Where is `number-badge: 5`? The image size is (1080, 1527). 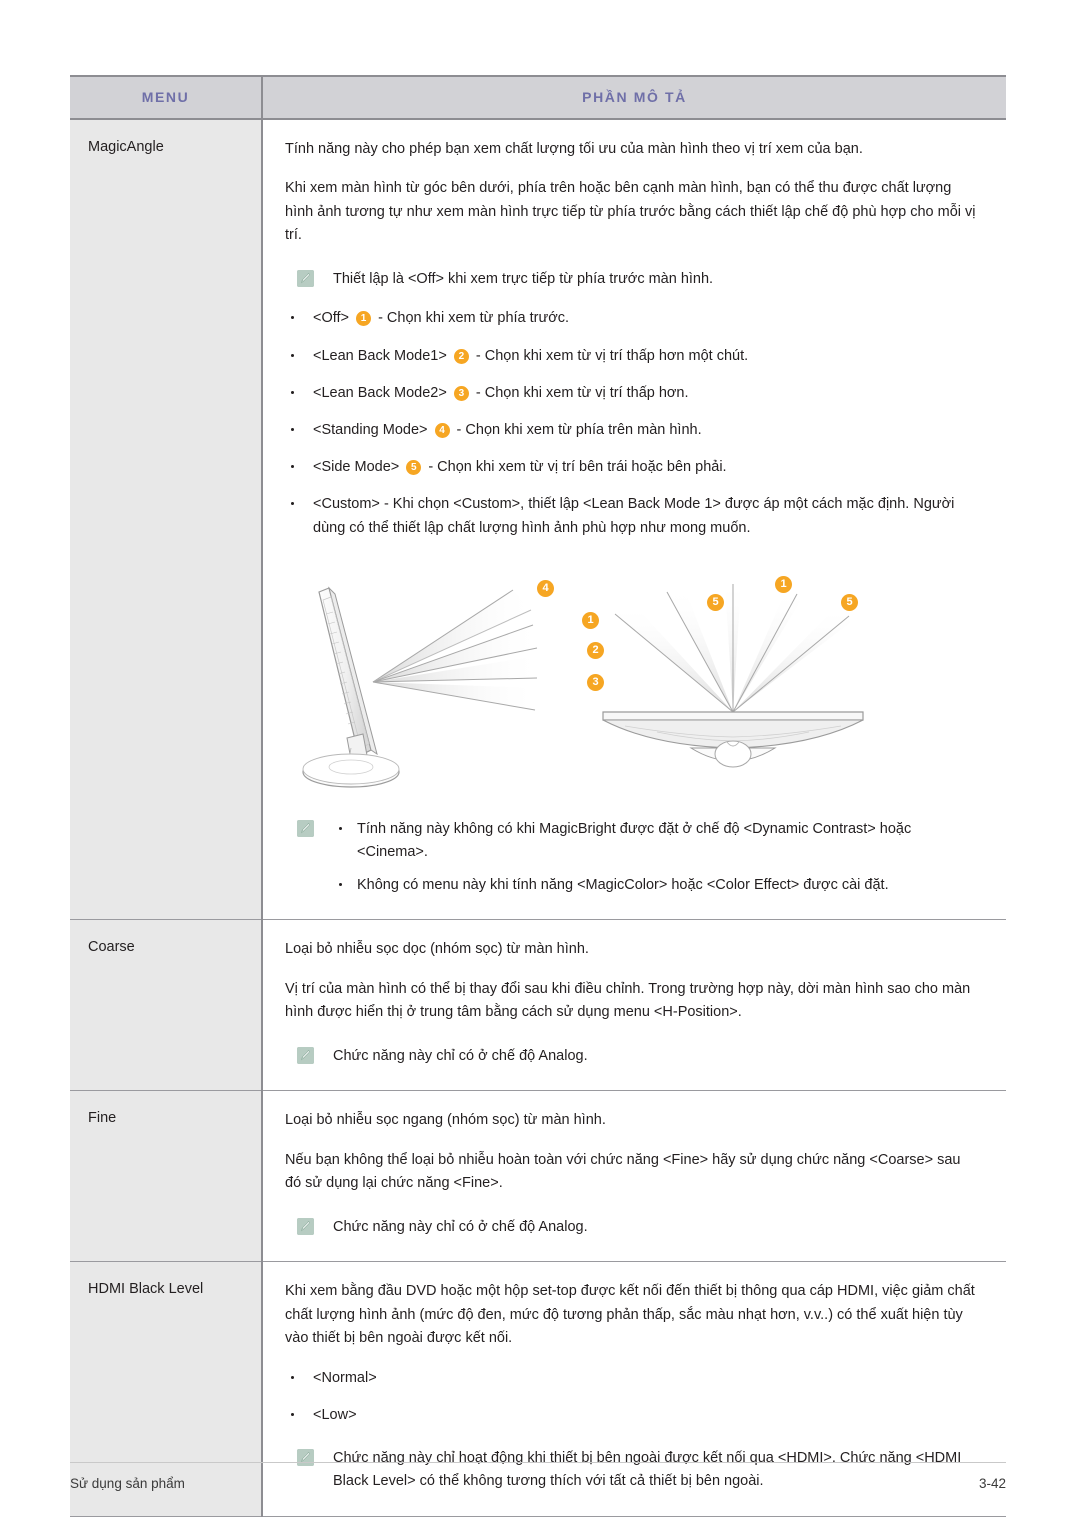 number-badge: 5 is located at coordinates (414, 468).